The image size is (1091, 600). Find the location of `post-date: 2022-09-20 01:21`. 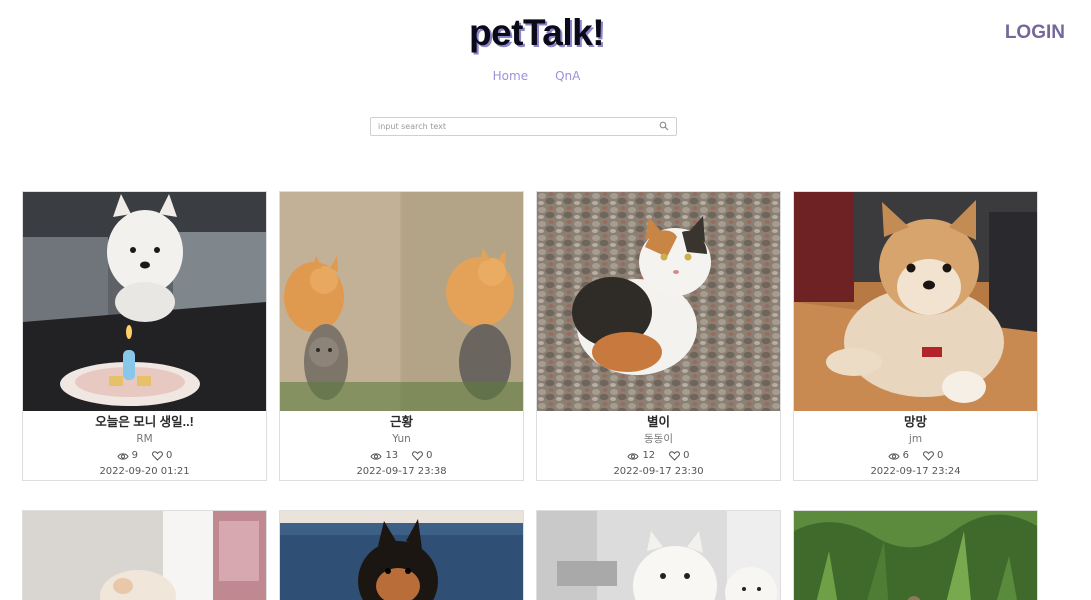

post-date: 2022-09-20 01:21 is located at coordinates (144, 471).